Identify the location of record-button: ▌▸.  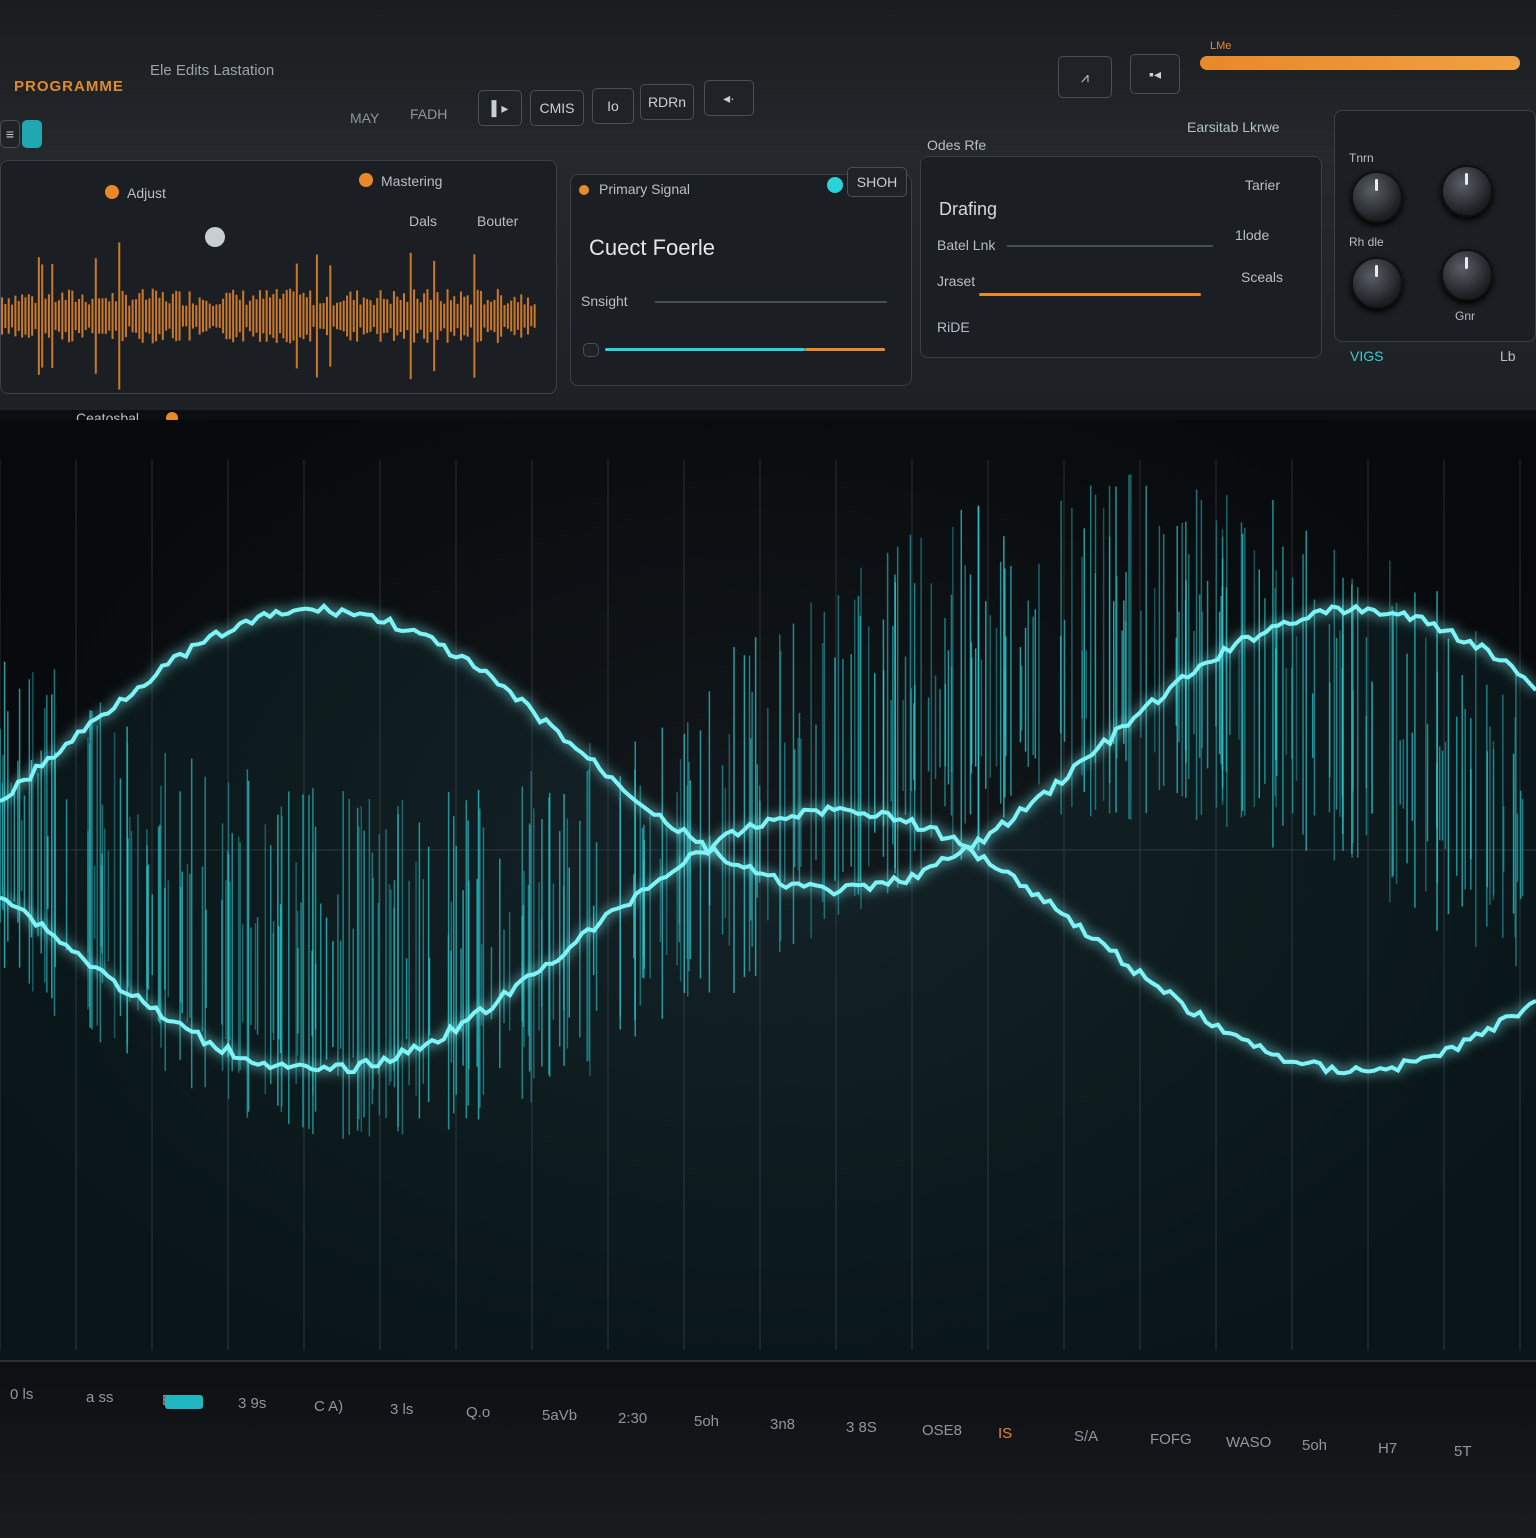
(500, 108).